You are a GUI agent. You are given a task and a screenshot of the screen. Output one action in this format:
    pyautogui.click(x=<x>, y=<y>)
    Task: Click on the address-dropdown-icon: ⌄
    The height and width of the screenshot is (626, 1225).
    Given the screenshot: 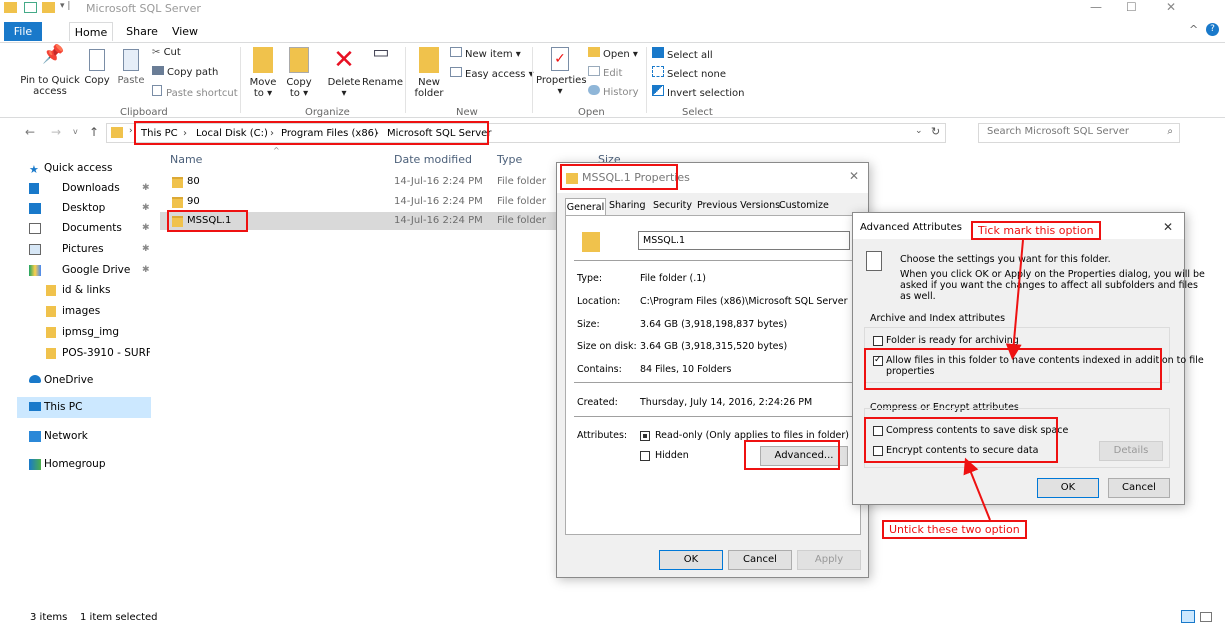 What is the action you would take?
    pyautogui.click(x=919, y=131)
    